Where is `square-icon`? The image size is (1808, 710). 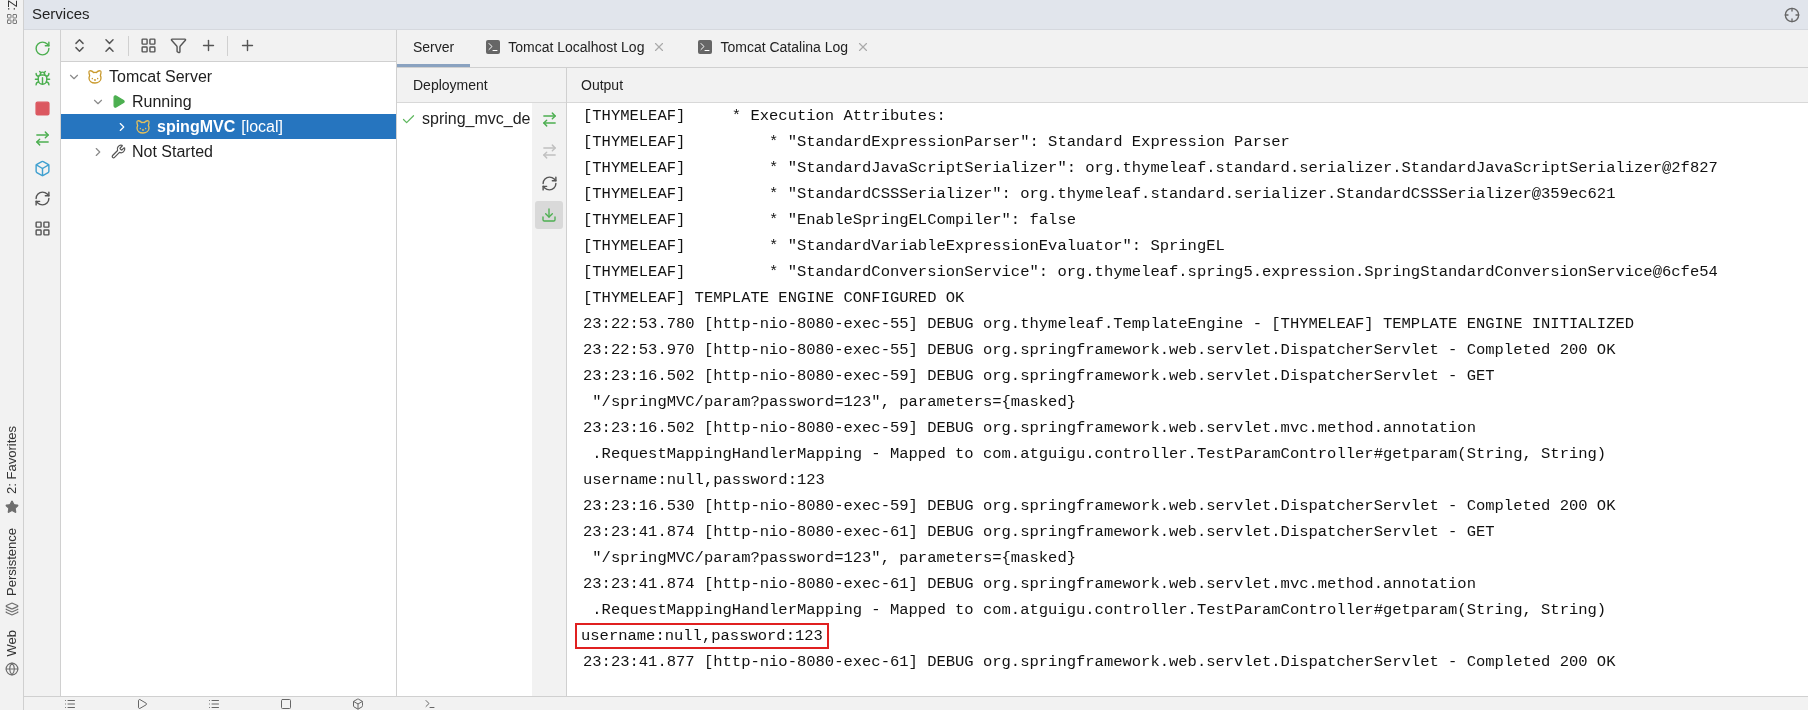
square-icon is located at coordinates (286, 704).